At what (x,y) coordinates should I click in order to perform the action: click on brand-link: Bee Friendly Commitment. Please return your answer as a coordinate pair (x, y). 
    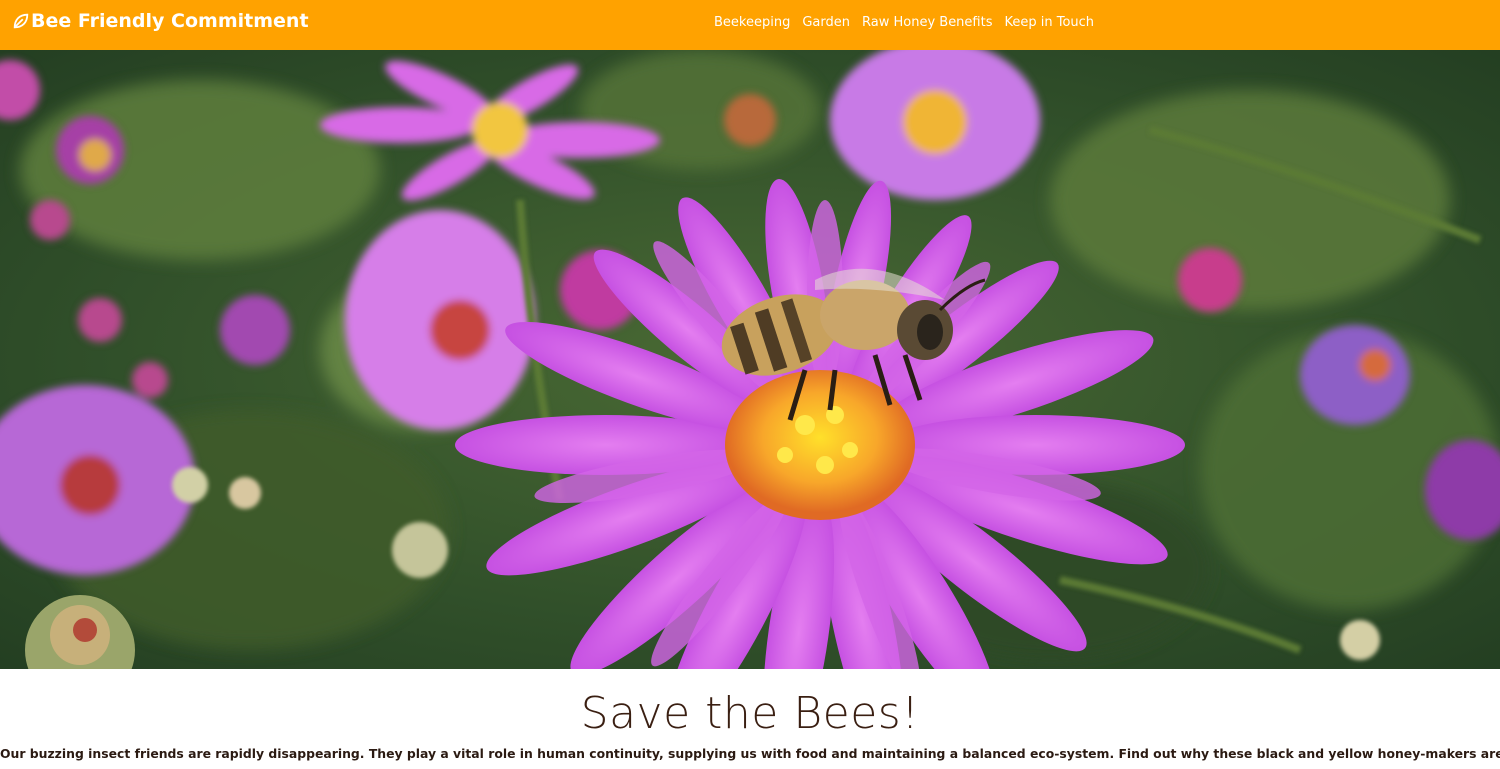
    Looking at the image, I should click on (160, 21).